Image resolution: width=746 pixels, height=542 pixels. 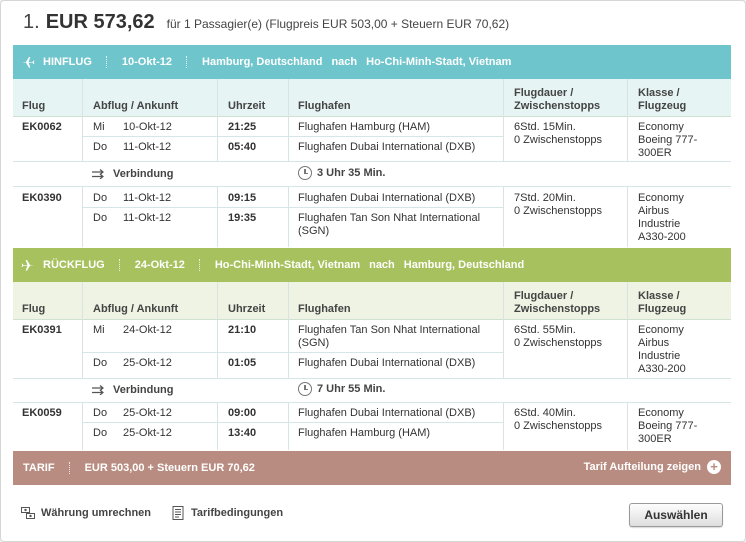 I want to click on departure-airport: Flughafen Dubai International (DXB), so click(x=387, y=413).